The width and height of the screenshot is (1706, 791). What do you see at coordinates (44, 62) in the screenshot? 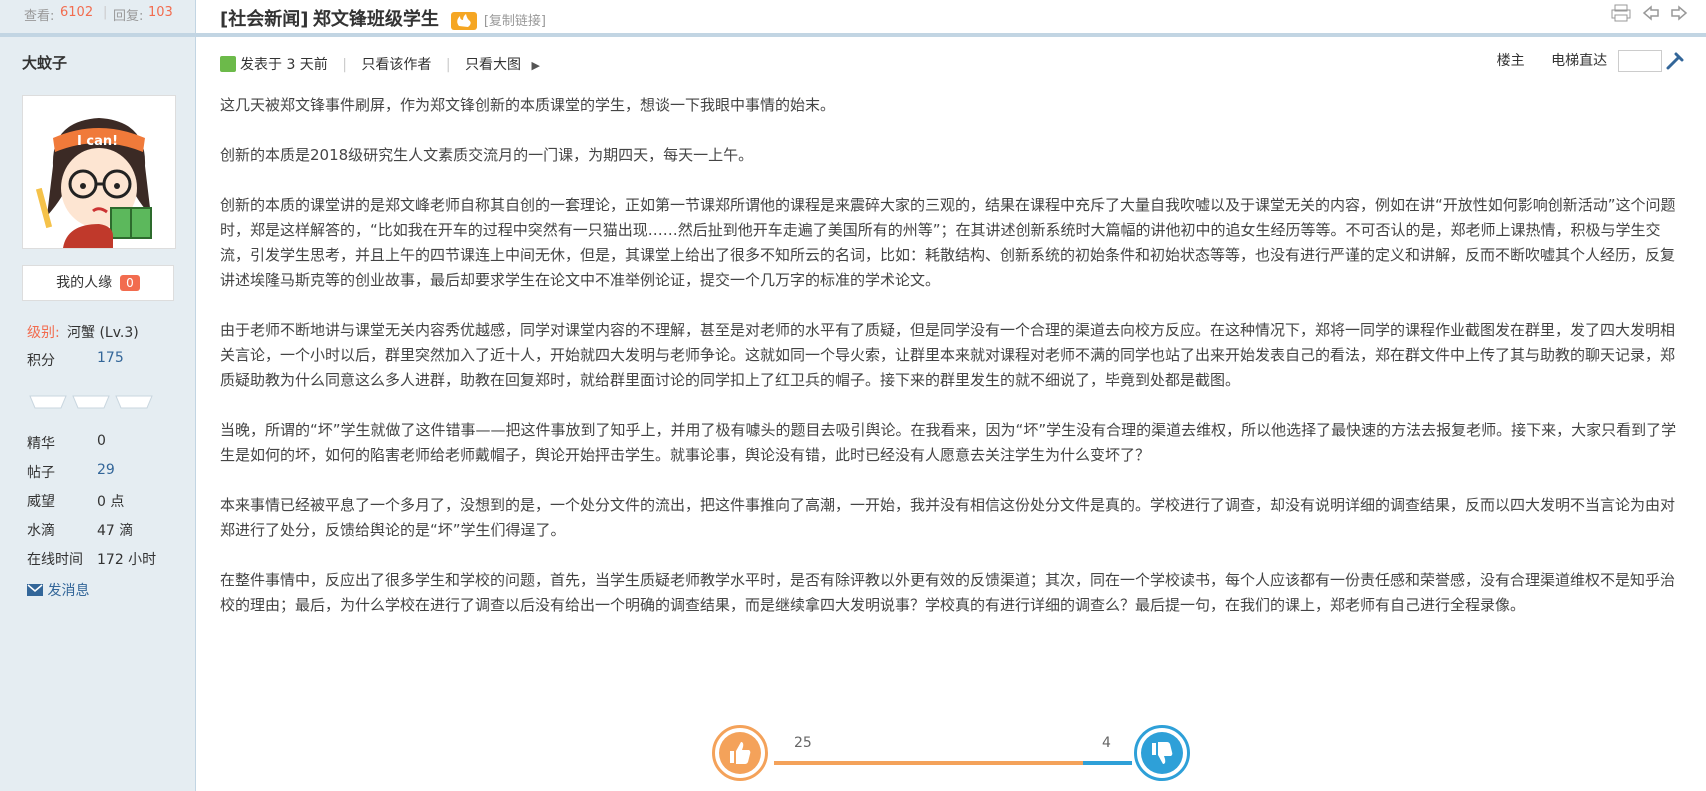
I see `author-name: 大蚊子` at bounding box center [44, 62].